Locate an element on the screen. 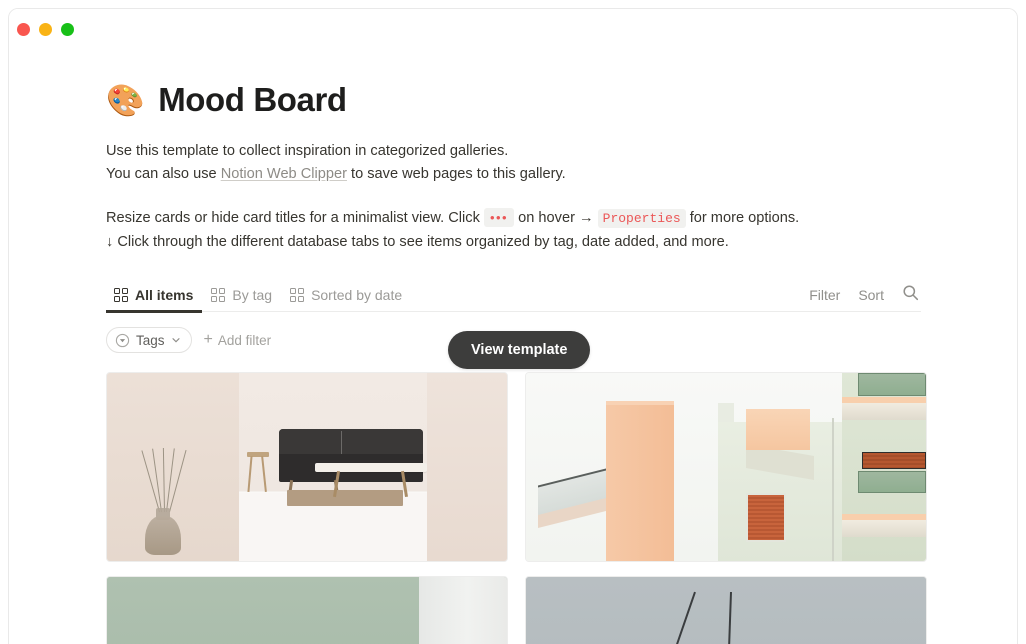 The height and width of the screenshot is (644, 1026). description-line-2-suffix: to save web pages to this gallery. is located at coordinates (456, 173).